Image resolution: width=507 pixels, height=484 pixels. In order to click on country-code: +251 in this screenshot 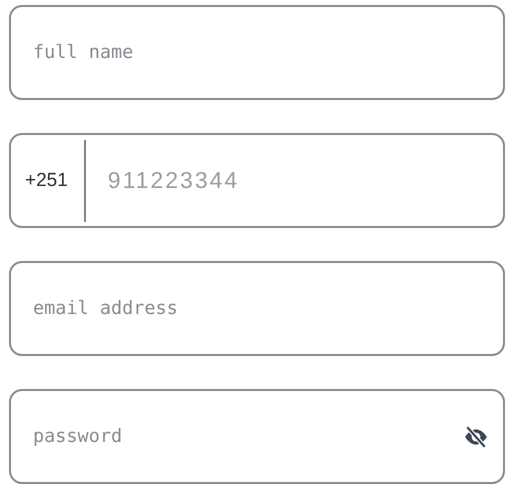, I will do `click(47, 181)`.